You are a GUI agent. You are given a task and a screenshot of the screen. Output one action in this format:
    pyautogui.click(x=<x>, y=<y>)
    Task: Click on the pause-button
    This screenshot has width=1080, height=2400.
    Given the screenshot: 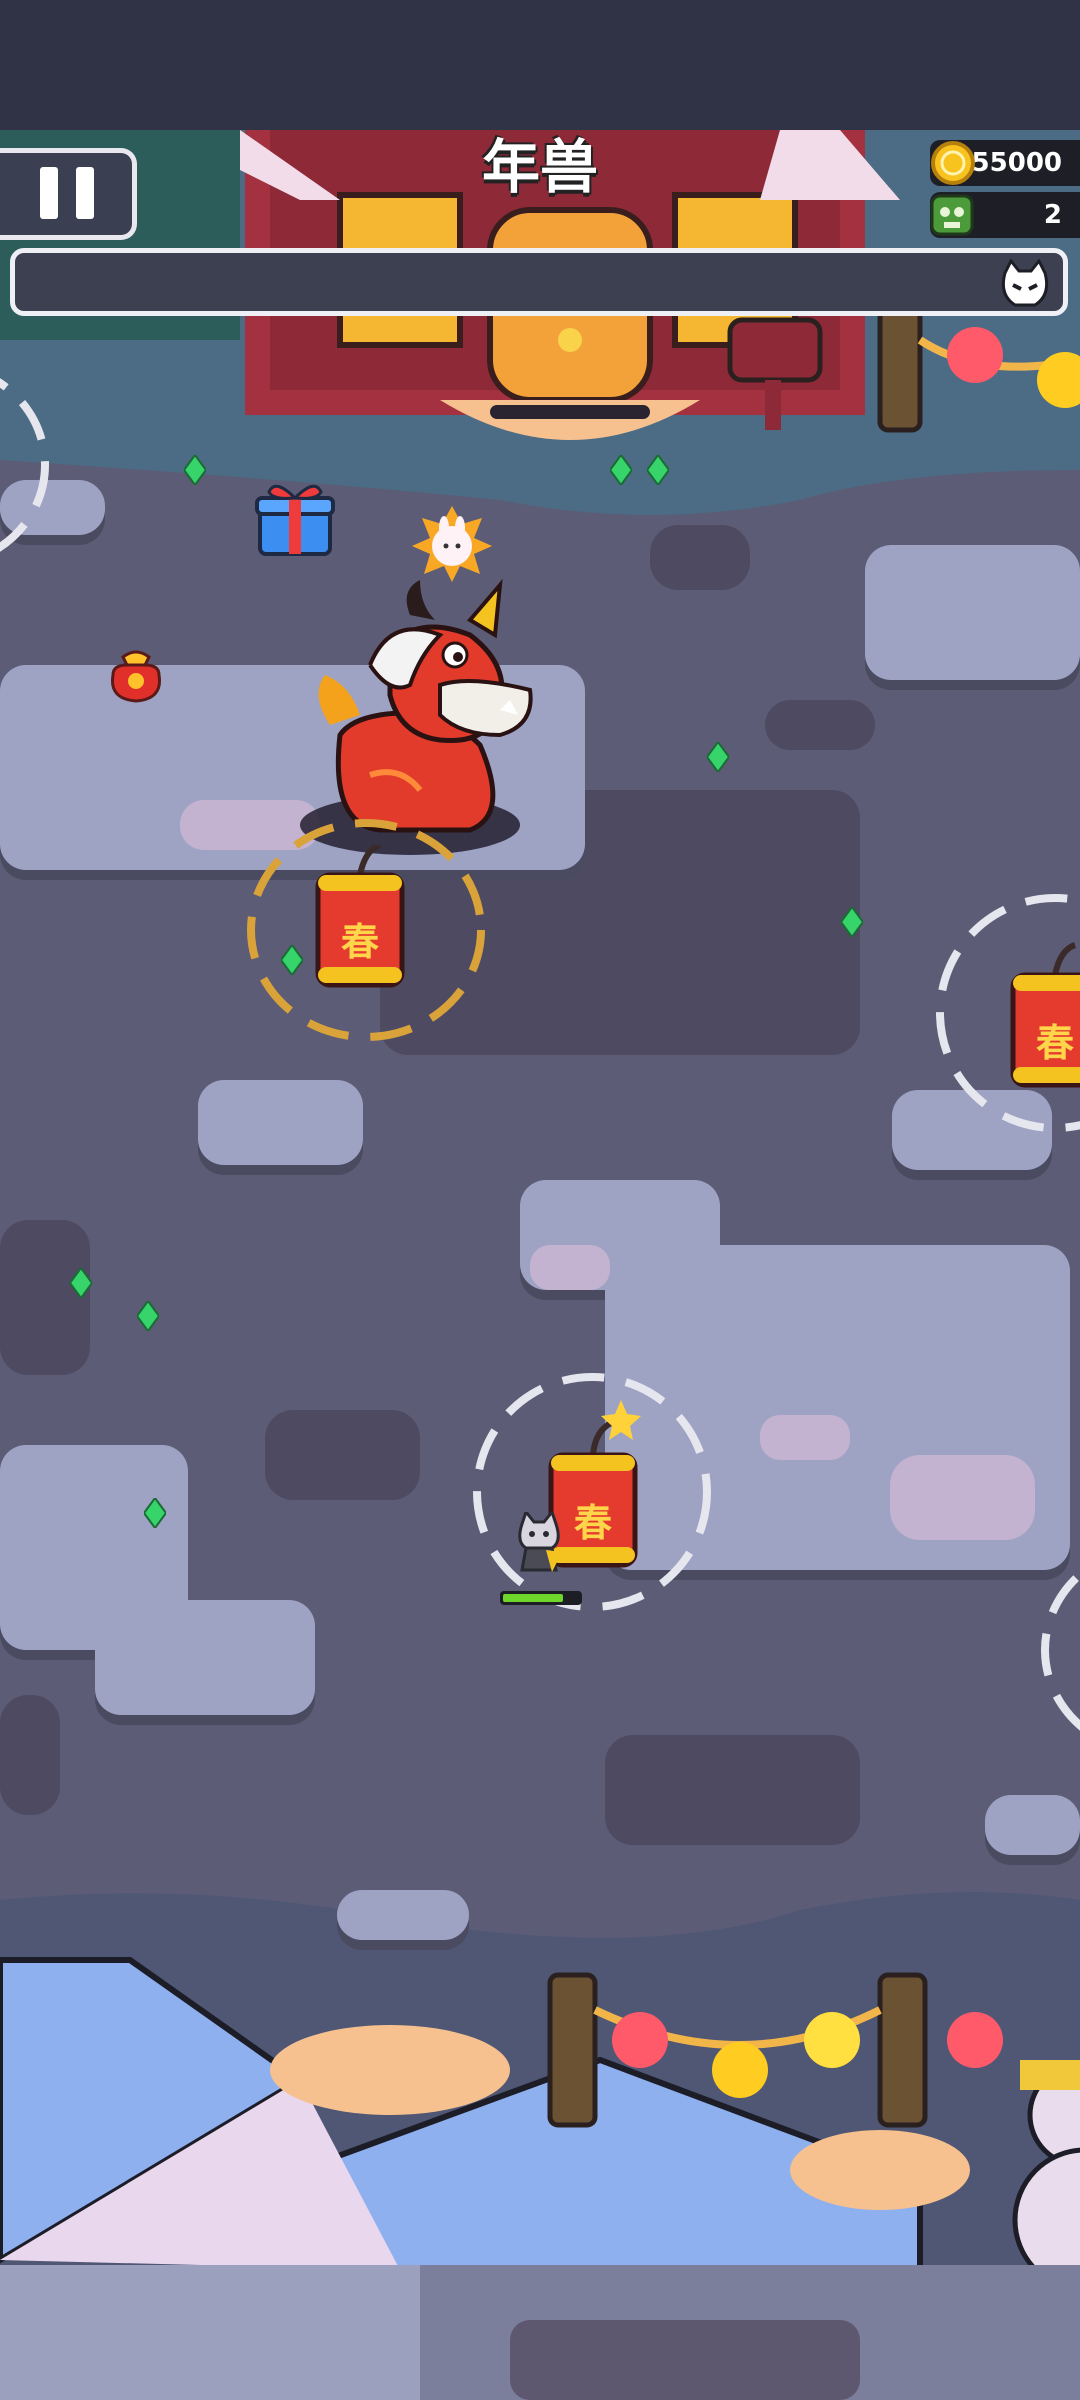 What is the action you would take?
    pyautogui.click(x=68, y=194)
    